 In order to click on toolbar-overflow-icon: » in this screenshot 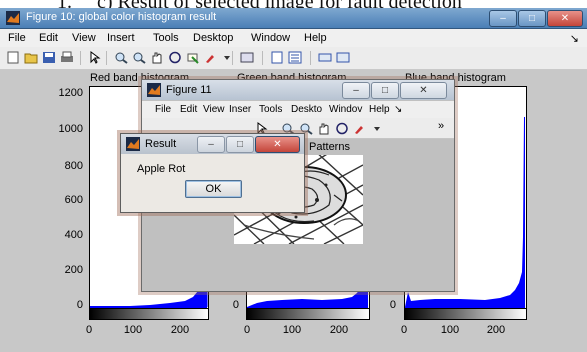, I will do `click(441, 126)`.